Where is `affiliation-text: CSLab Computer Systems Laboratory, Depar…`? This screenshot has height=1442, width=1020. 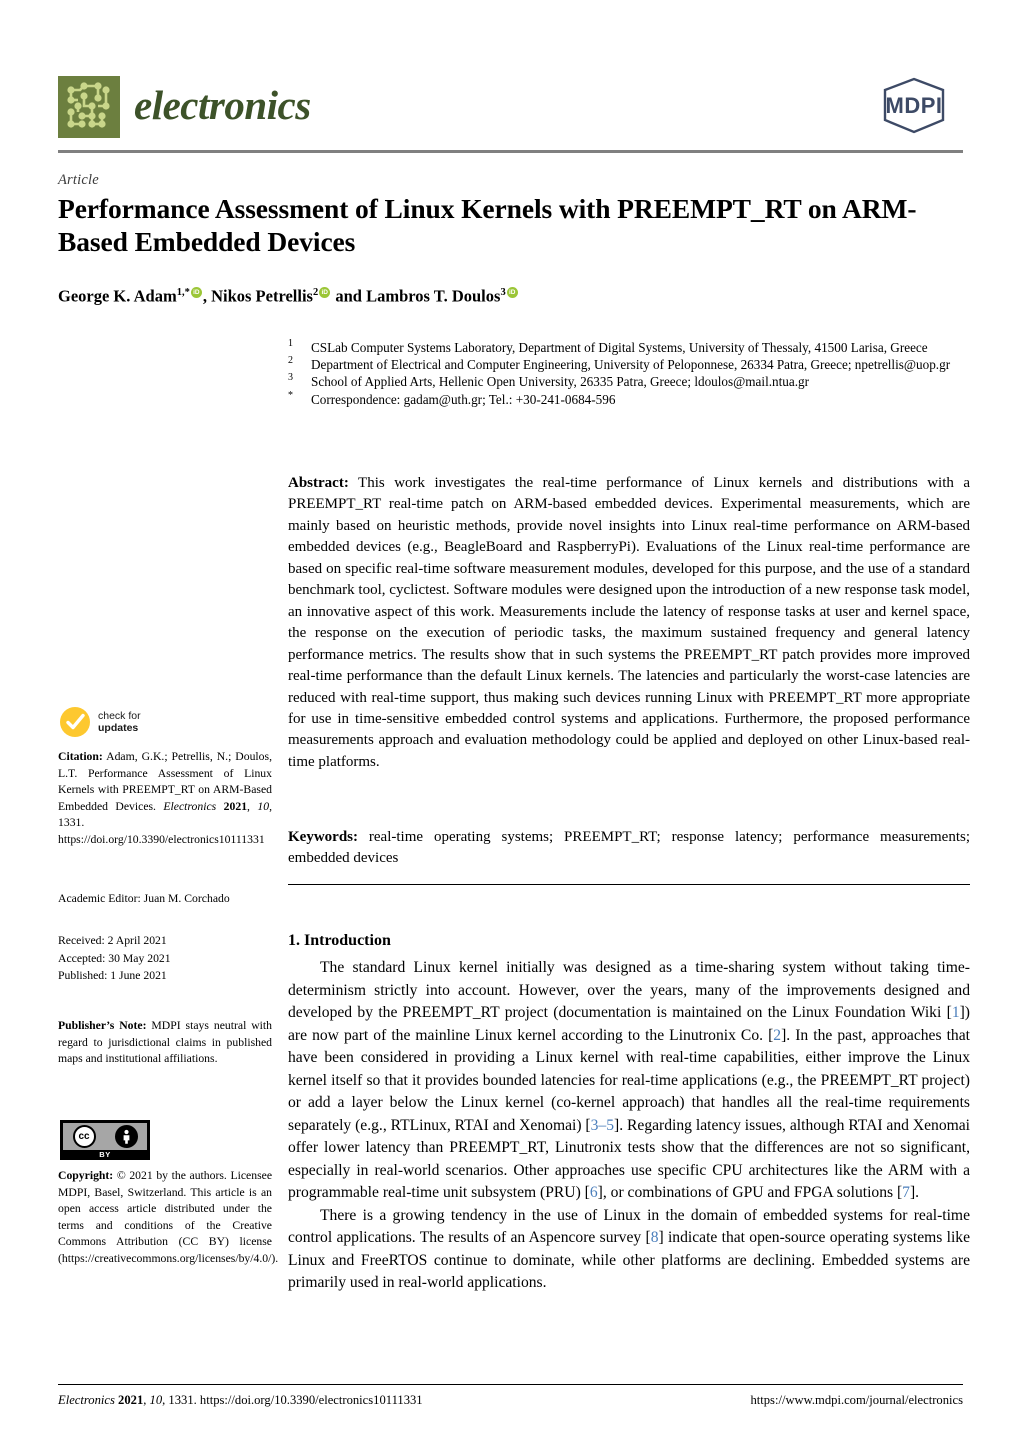 affiliation-text: CSLab Computer Systems Laboratory, Depar… is located at coordinates (619, 347).